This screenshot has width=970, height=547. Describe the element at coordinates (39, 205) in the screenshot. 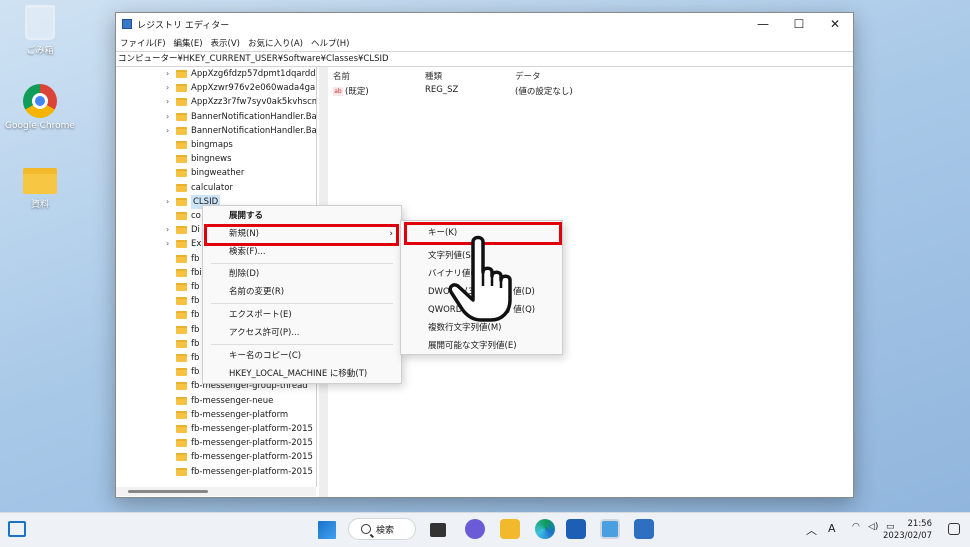

I see `folder-label: 資料` at that location.